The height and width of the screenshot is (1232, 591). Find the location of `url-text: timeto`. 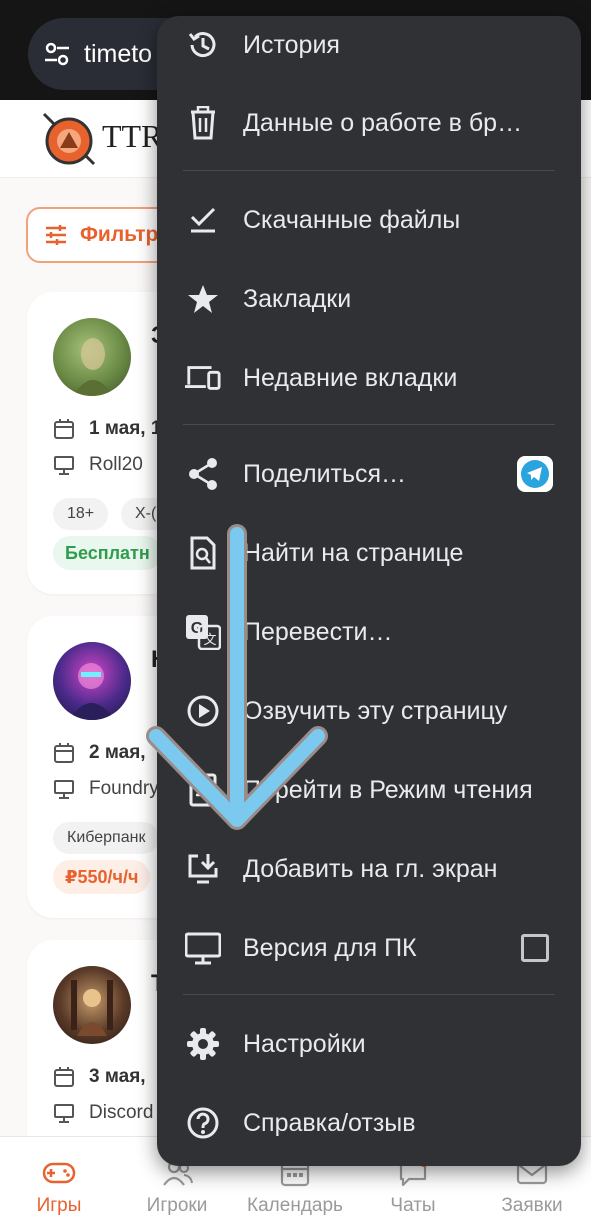

url-text: timeto is located at coordinates (118, 54).